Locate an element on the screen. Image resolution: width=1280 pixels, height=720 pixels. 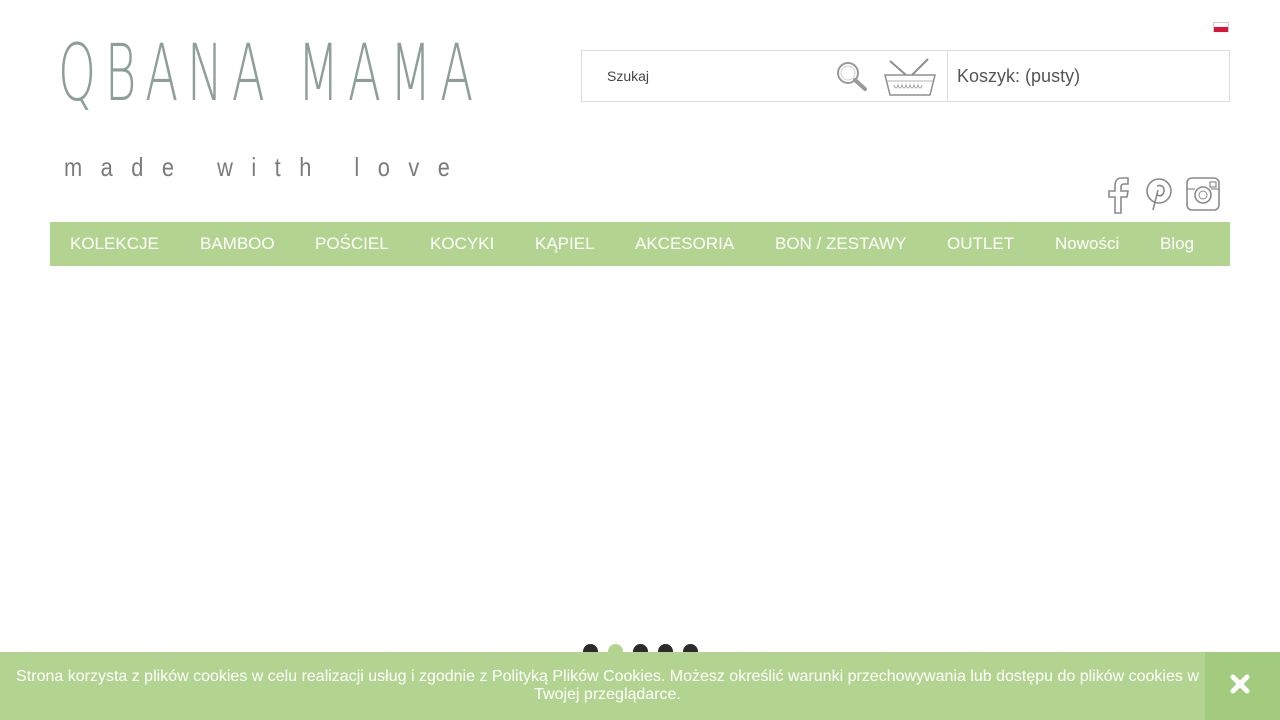
polish-flag-icon is located at coordinates (1221, 27).